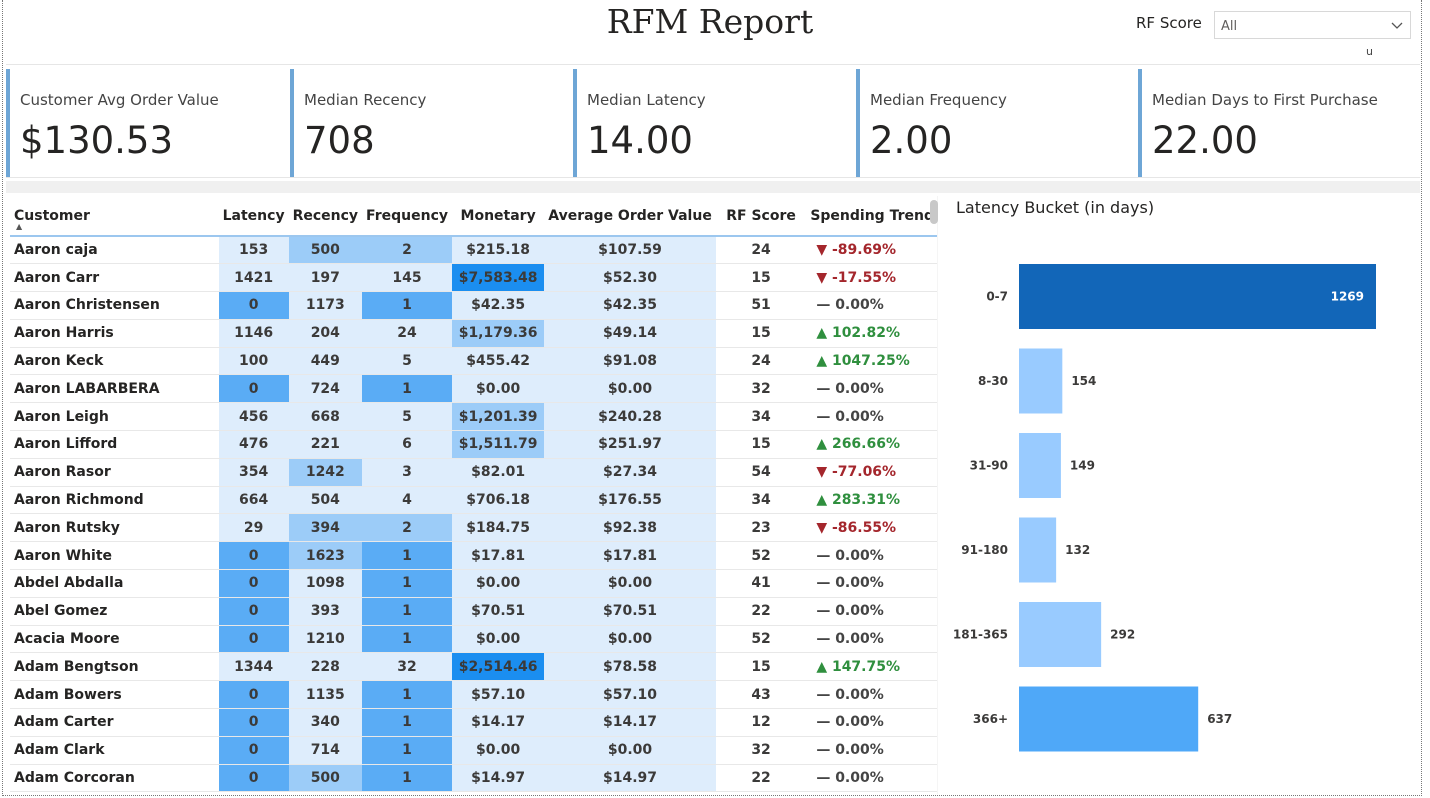 This screenshot has height=798, width=1430. Describe the element at coordinates (934, 212) in the screenshot. I see `table-scrollbar-thumb` at that location.